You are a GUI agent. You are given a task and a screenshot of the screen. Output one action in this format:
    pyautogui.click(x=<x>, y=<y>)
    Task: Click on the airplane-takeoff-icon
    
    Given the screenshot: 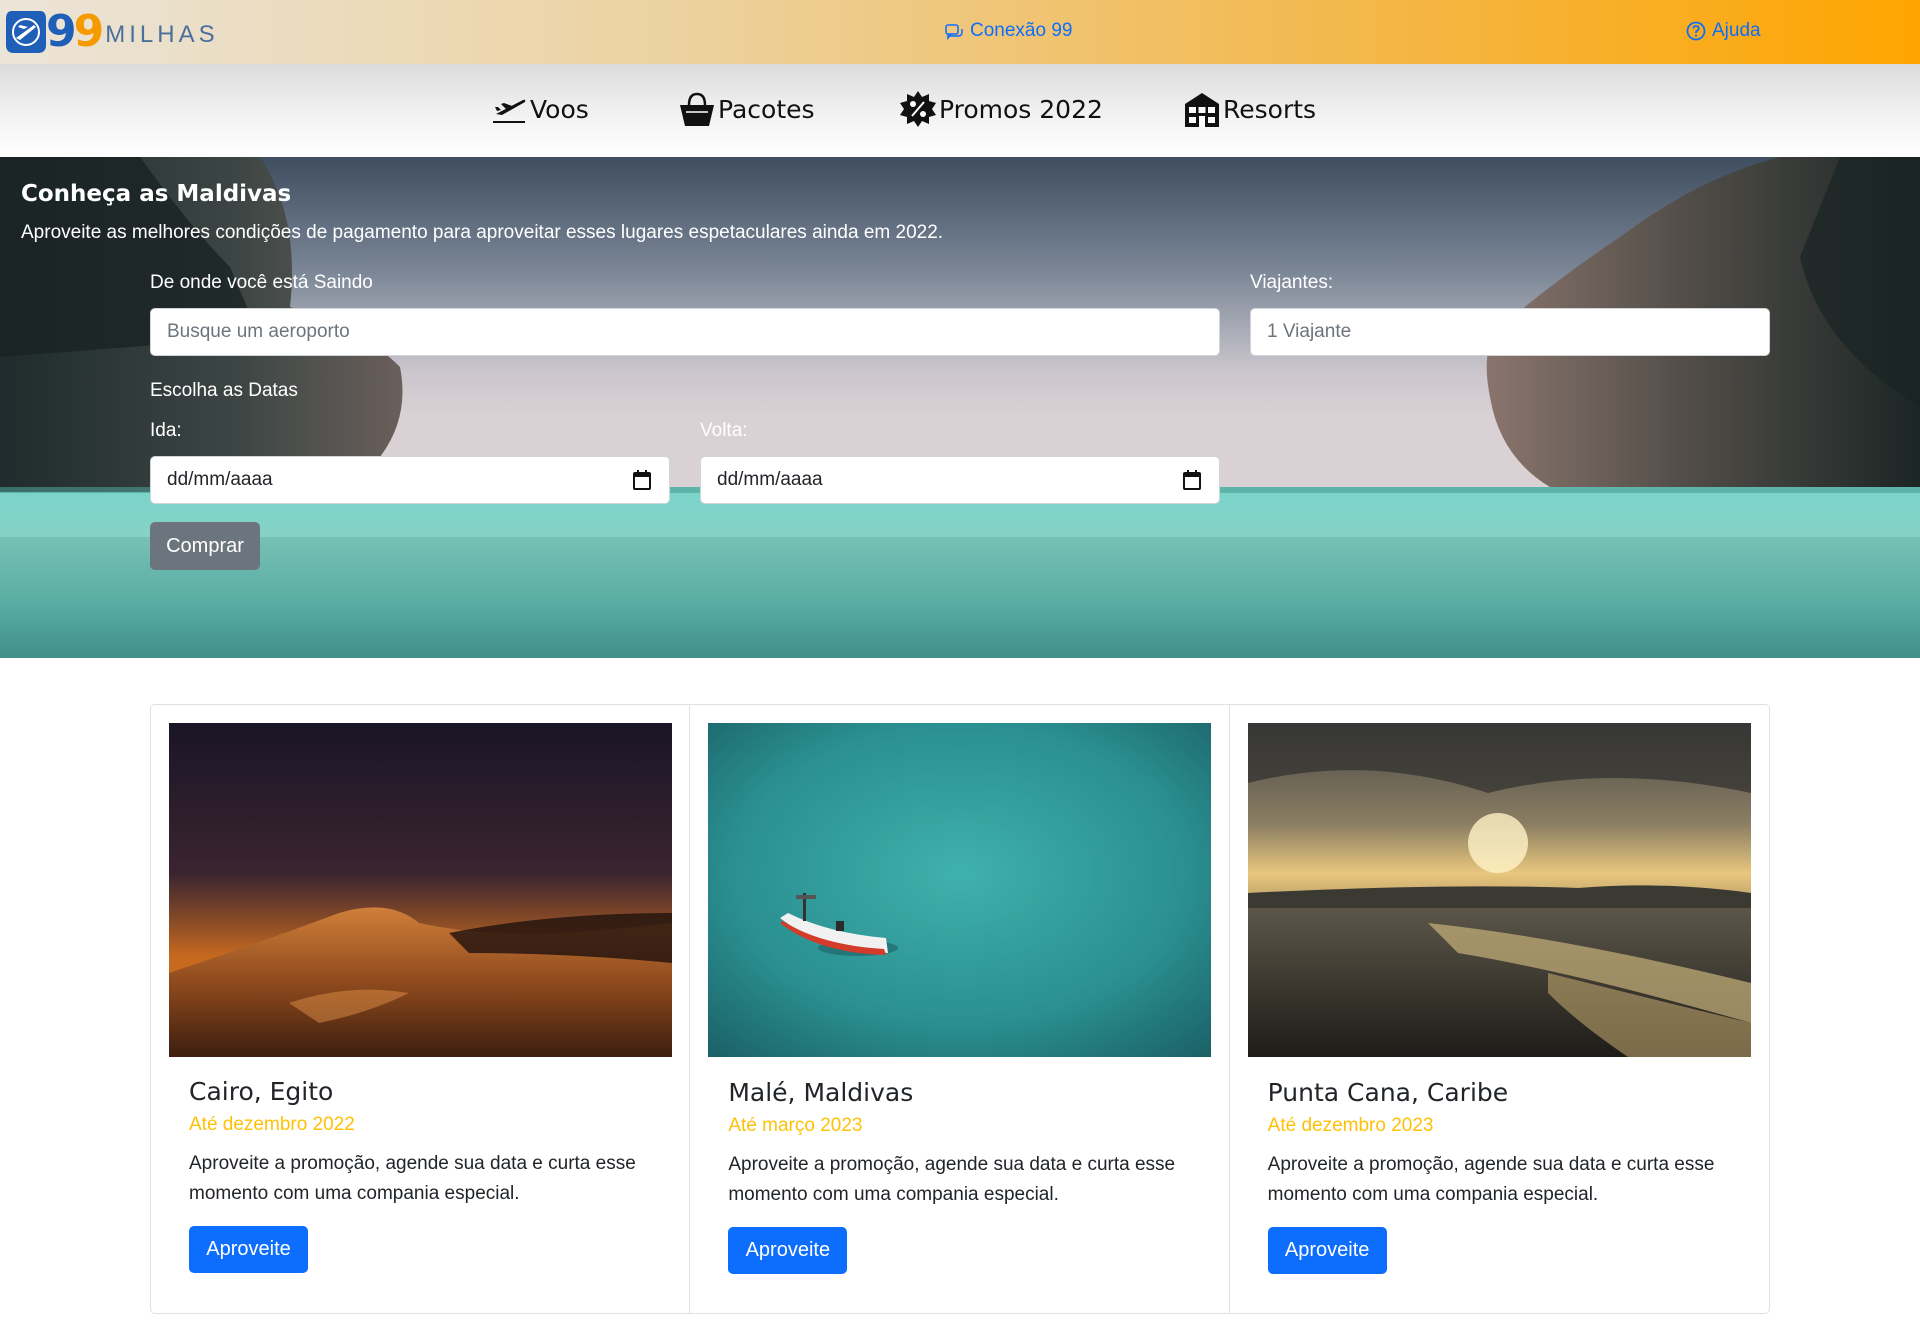 What is the action you would take?
    pyautogui.click(x=509, y=111)
    